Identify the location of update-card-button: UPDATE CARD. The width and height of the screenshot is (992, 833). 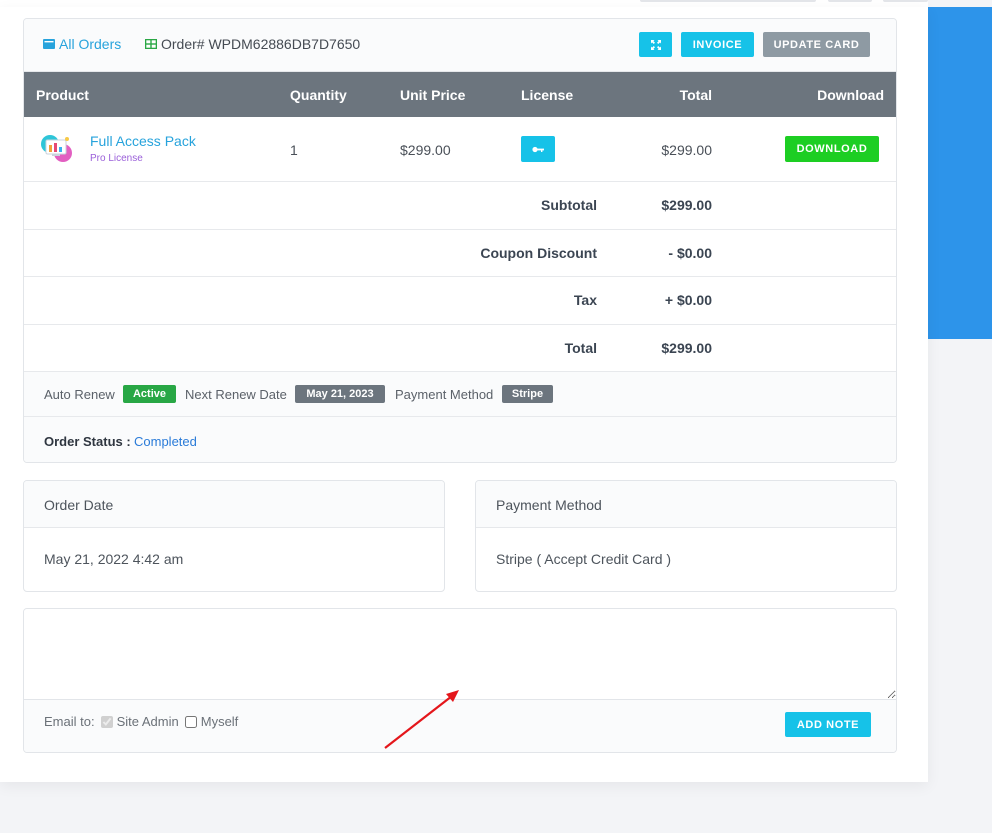
(816, 44).